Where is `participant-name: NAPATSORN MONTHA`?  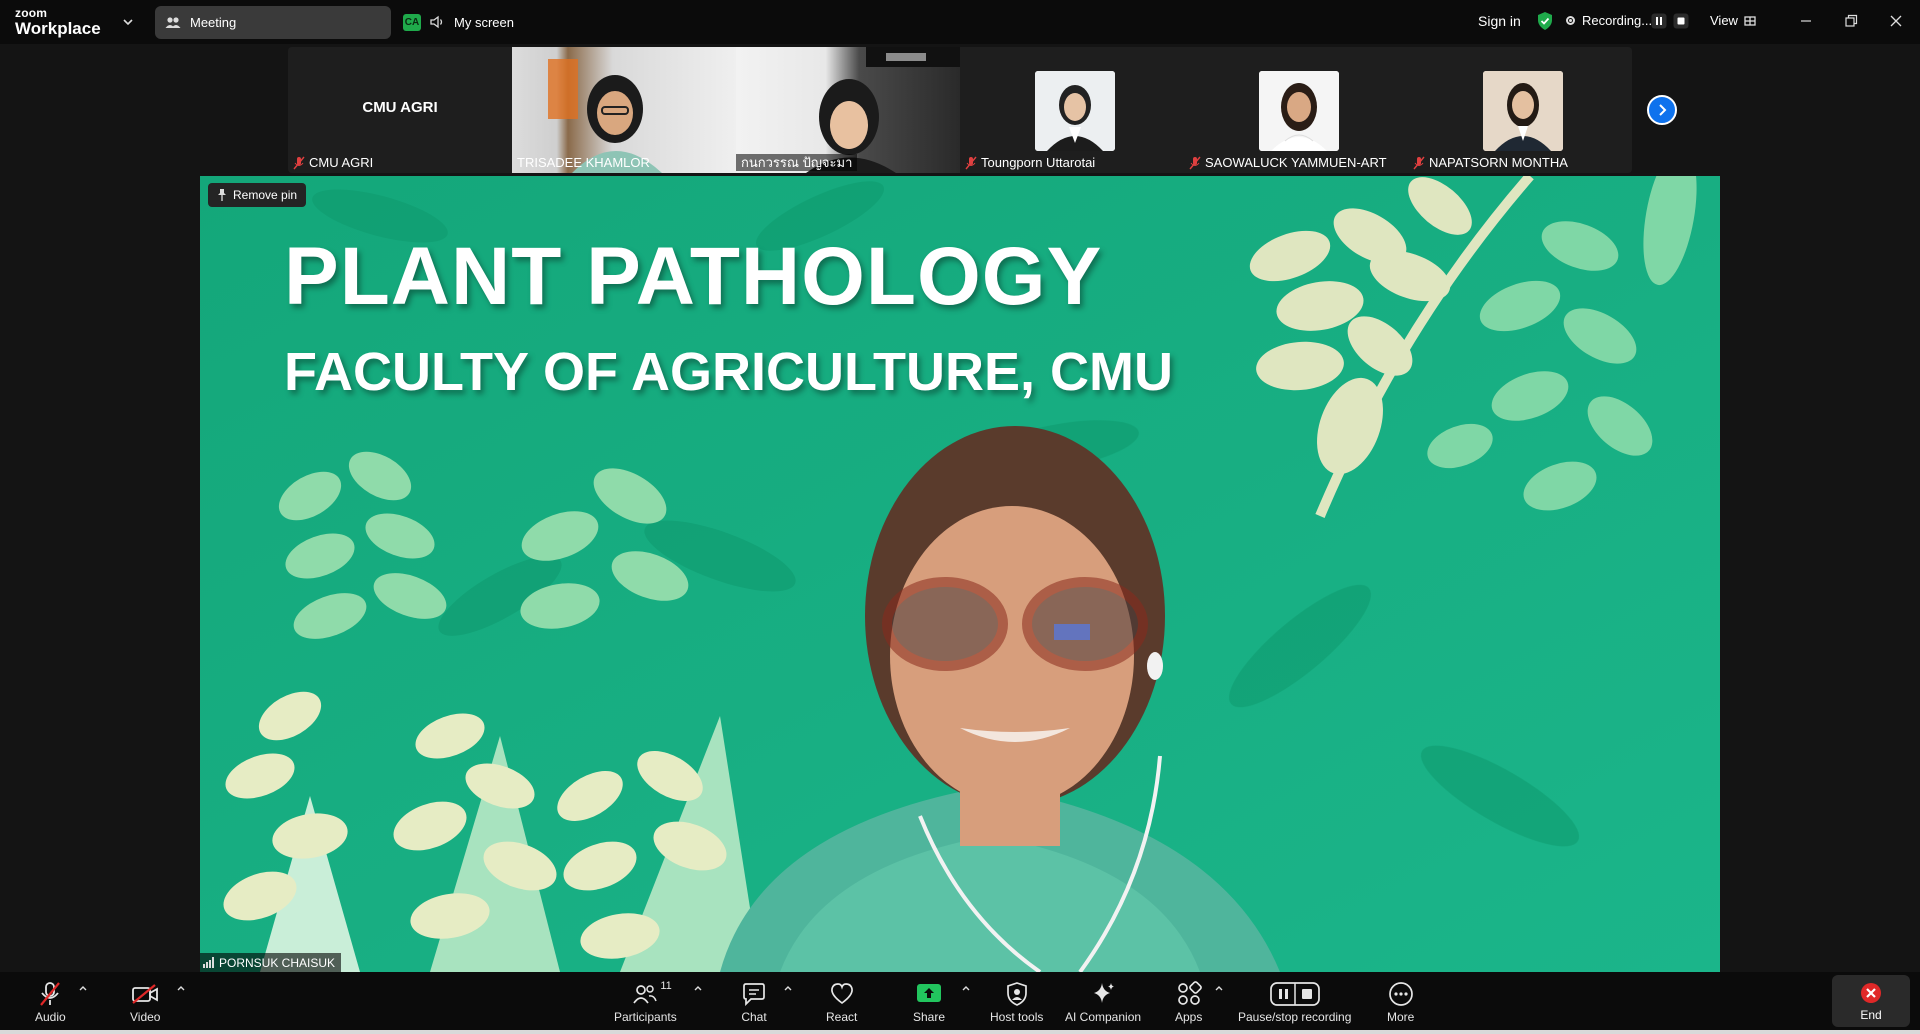 participant-name: NAPATSORN MONTHA is located at coordinates (1498, 162).